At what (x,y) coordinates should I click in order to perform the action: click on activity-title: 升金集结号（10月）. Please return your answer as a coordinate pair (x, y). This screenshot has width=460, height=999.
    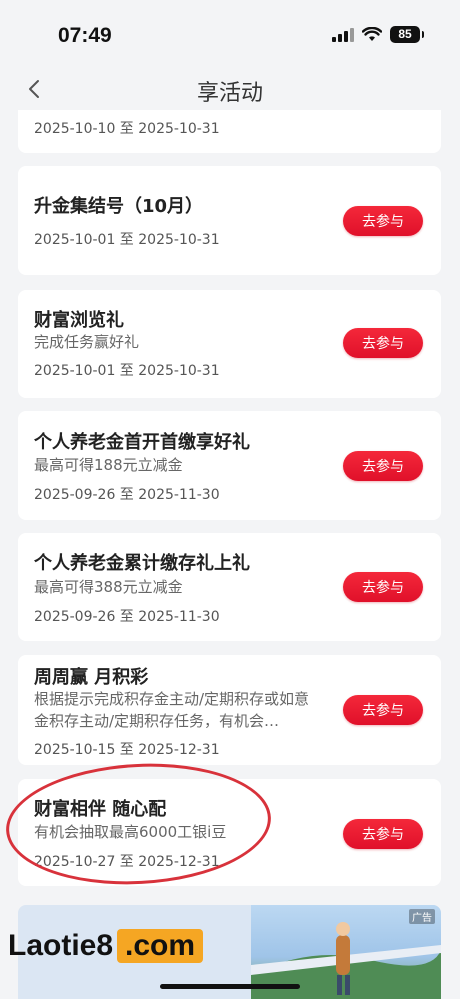
    Looking at the image, I should click on (119, 206).